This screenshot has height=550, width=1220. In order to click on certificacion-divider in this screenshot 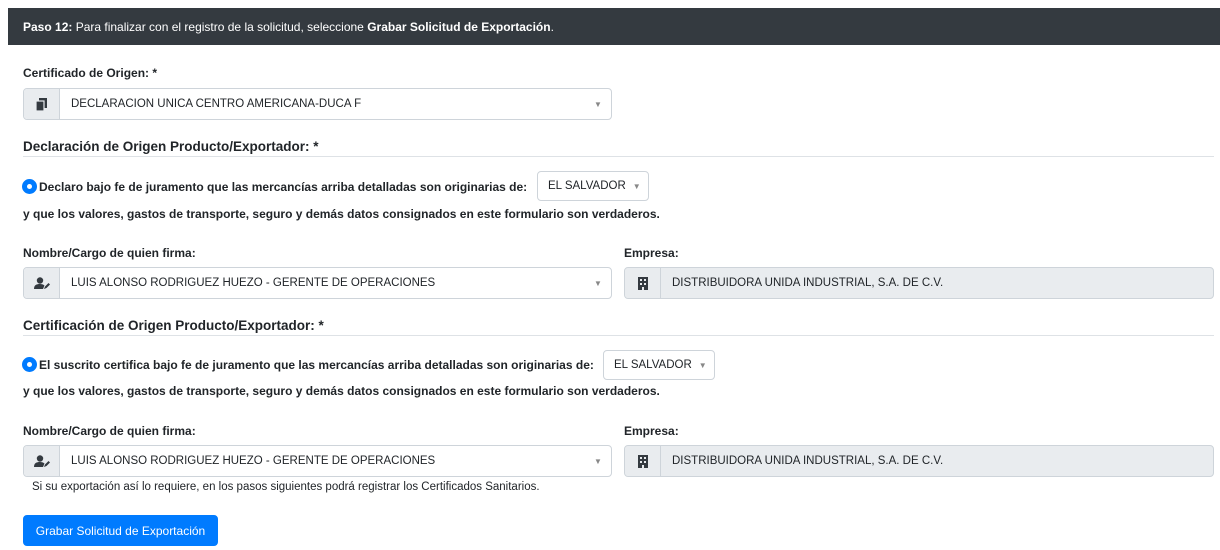, I will do `click(618, 335)`.